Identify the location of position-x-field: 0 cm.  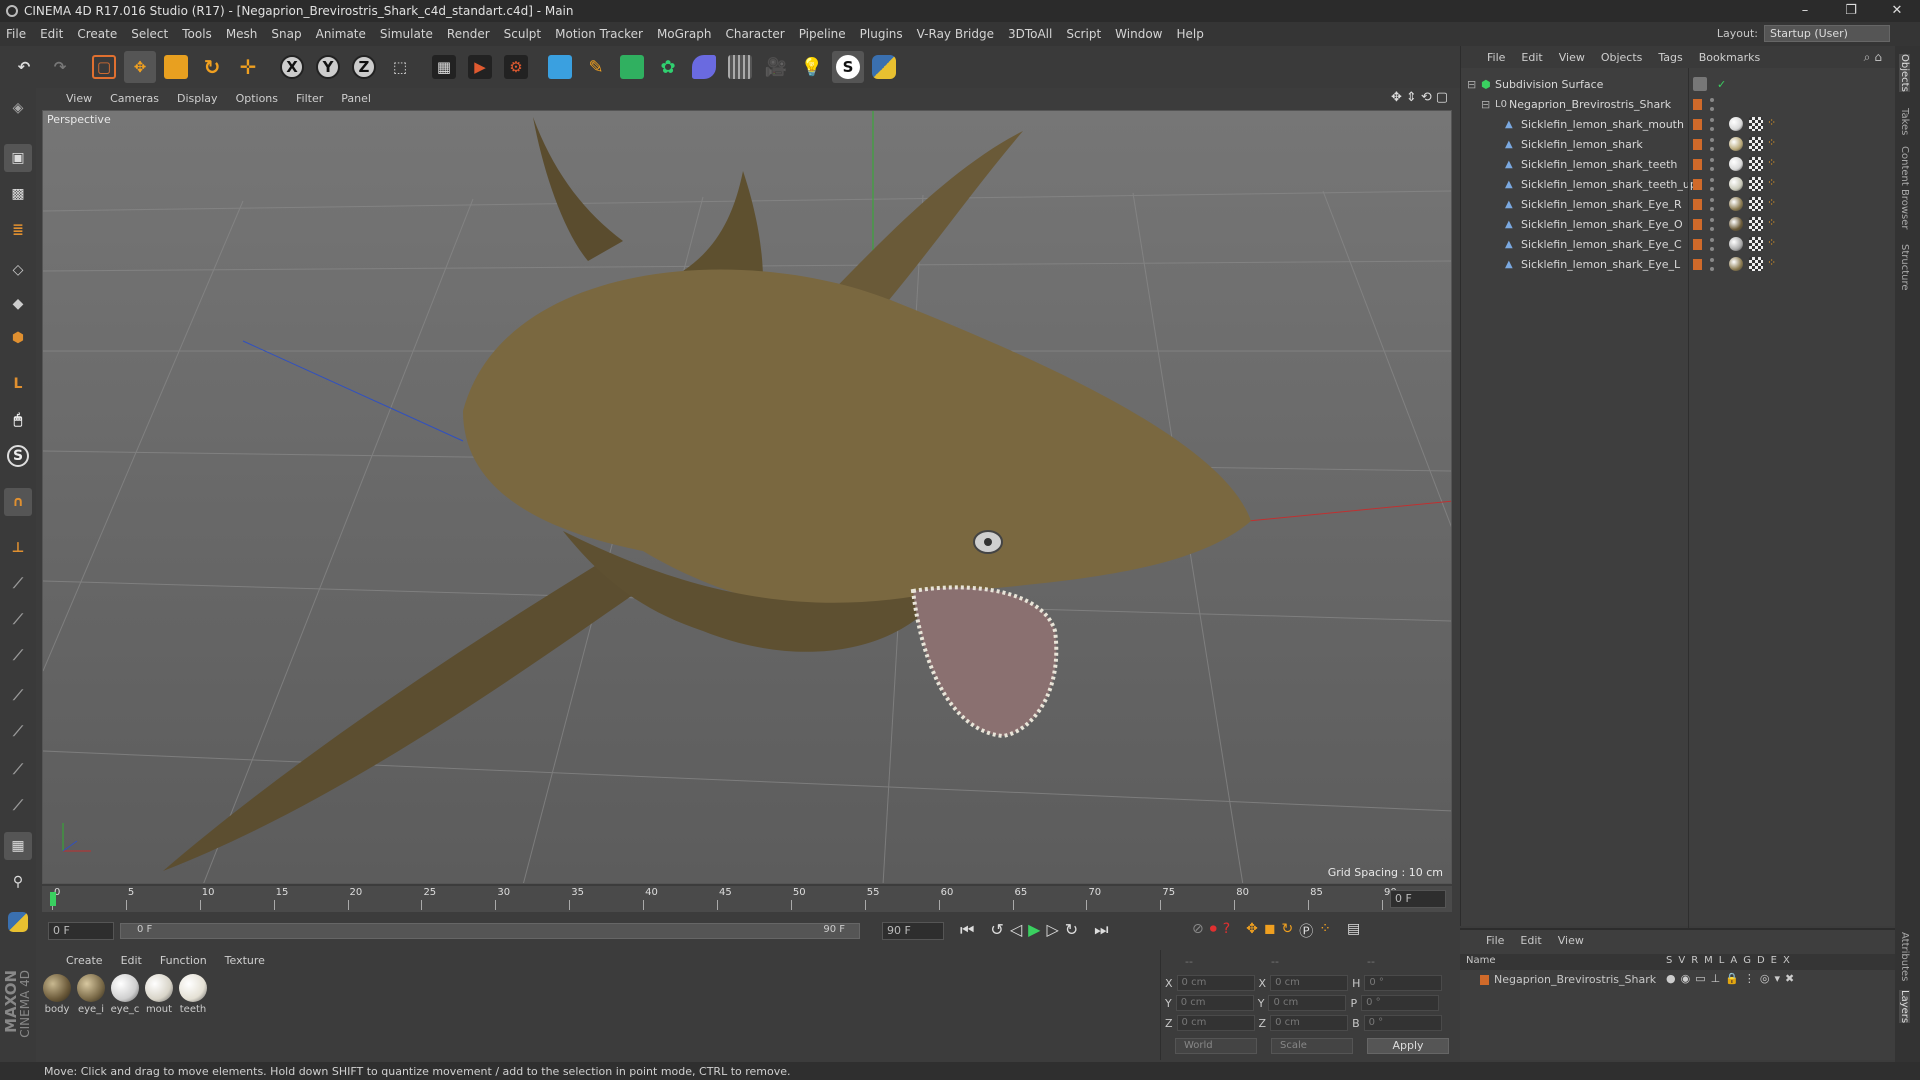
(1215, 983).